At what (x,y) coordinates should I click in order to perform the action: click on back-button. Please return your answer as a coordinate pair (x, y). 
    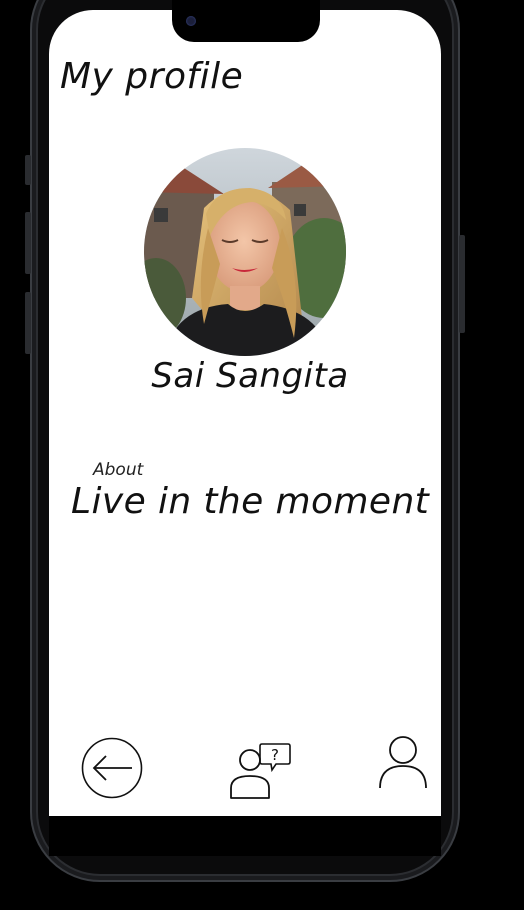
    Looking at the image, I should click on (112, 768).